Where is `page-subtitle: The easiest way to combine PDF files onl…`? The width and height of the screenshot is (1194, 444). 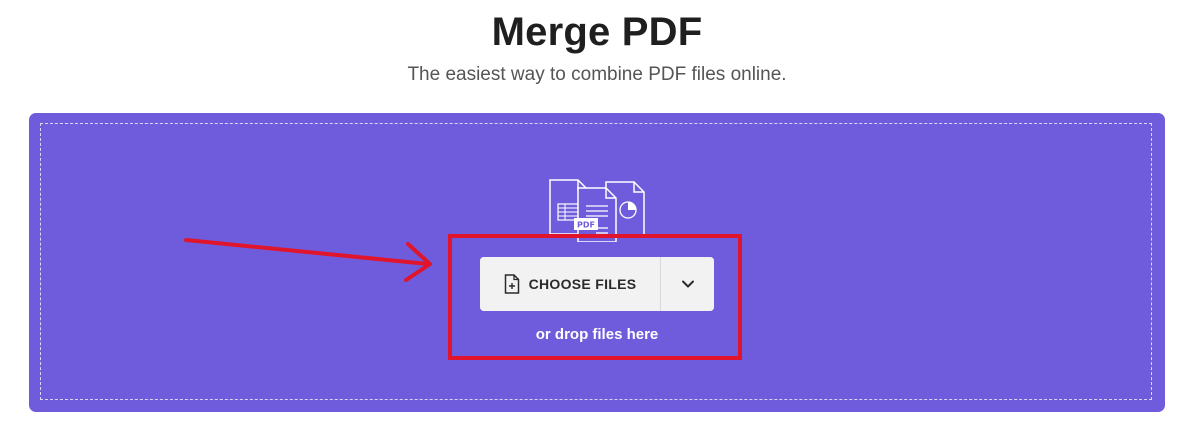 page-subtitle: The easiest way to combine PDF files onl… is located at coordinates (597, 74).